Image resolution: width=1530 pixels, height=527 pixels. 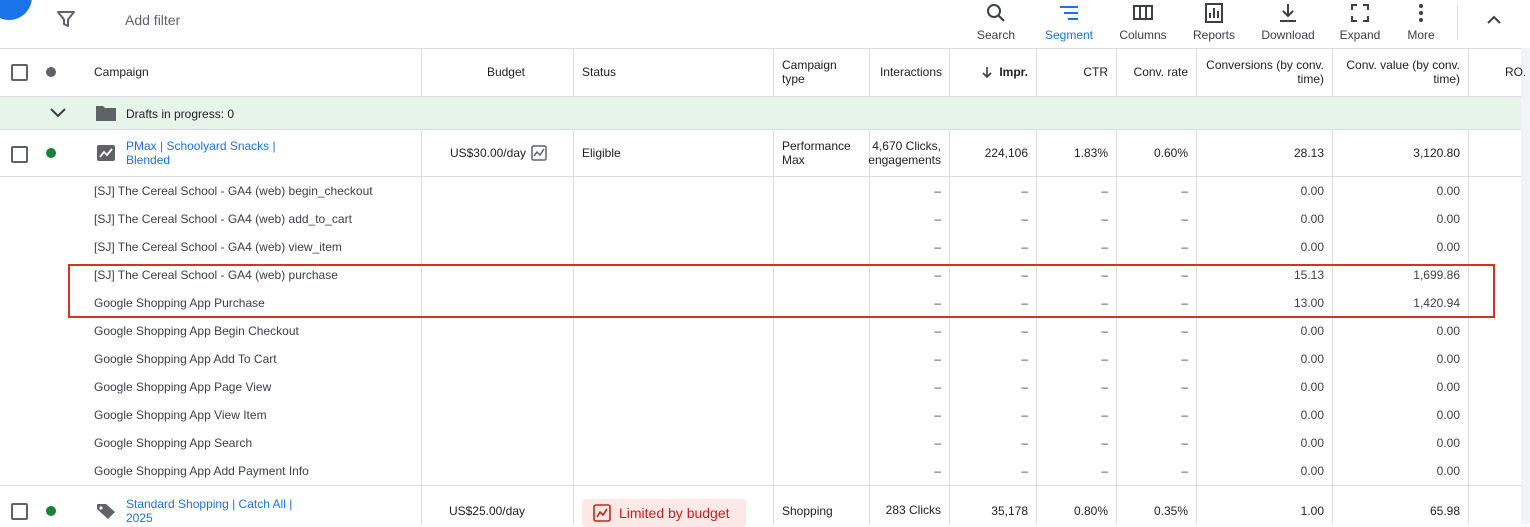 I want to click on impressions-value: 224,106, so click(x=1006, y=153).